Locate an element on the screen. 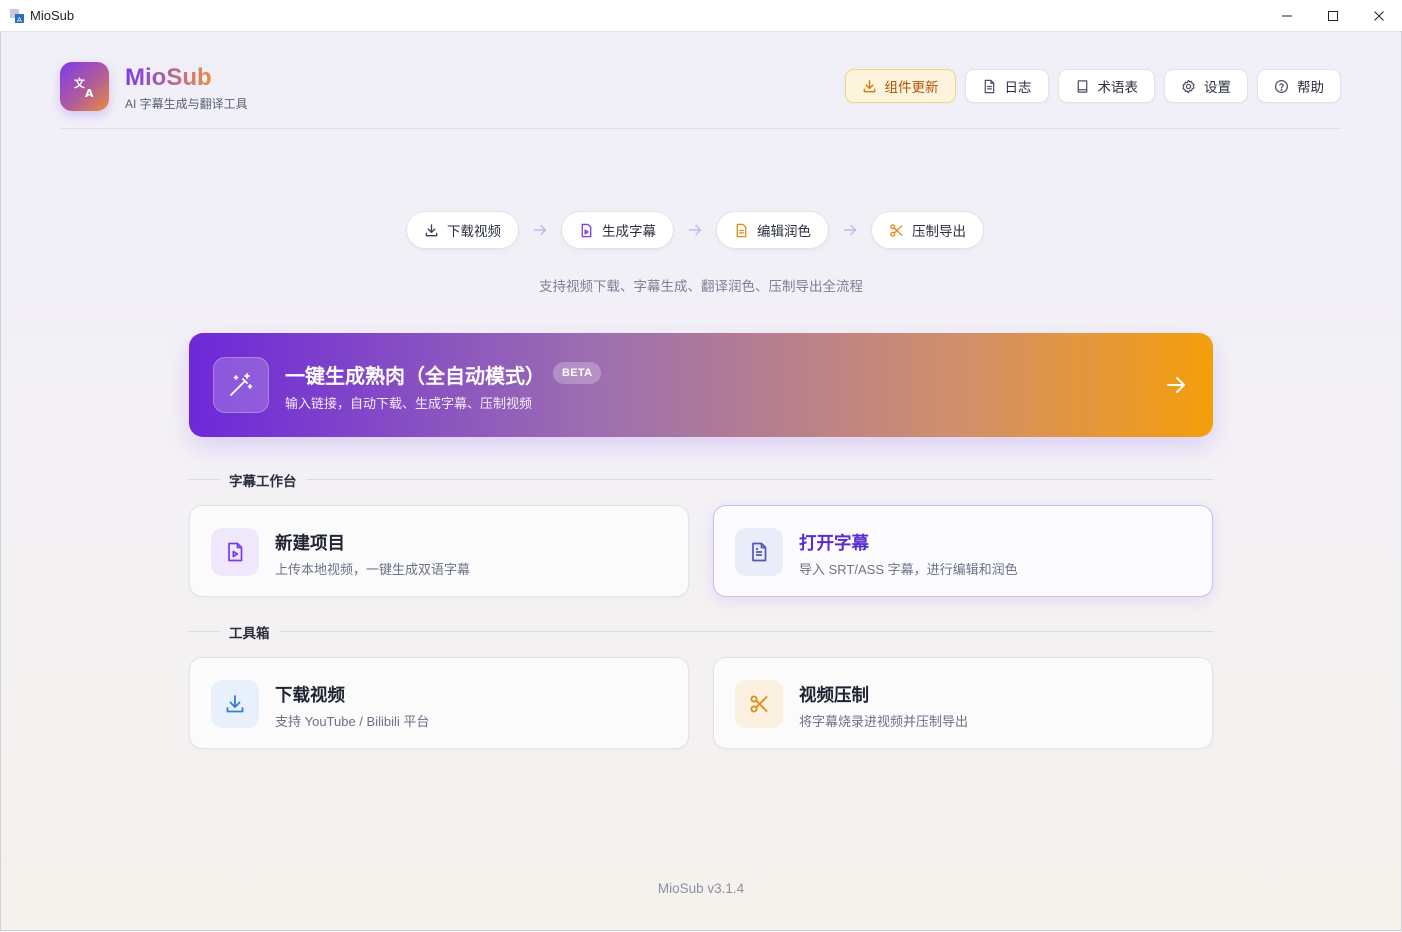 The height and width of the screenshot is (932, 1402). step-label: 压制导出 is located at coordinates (939, 231).